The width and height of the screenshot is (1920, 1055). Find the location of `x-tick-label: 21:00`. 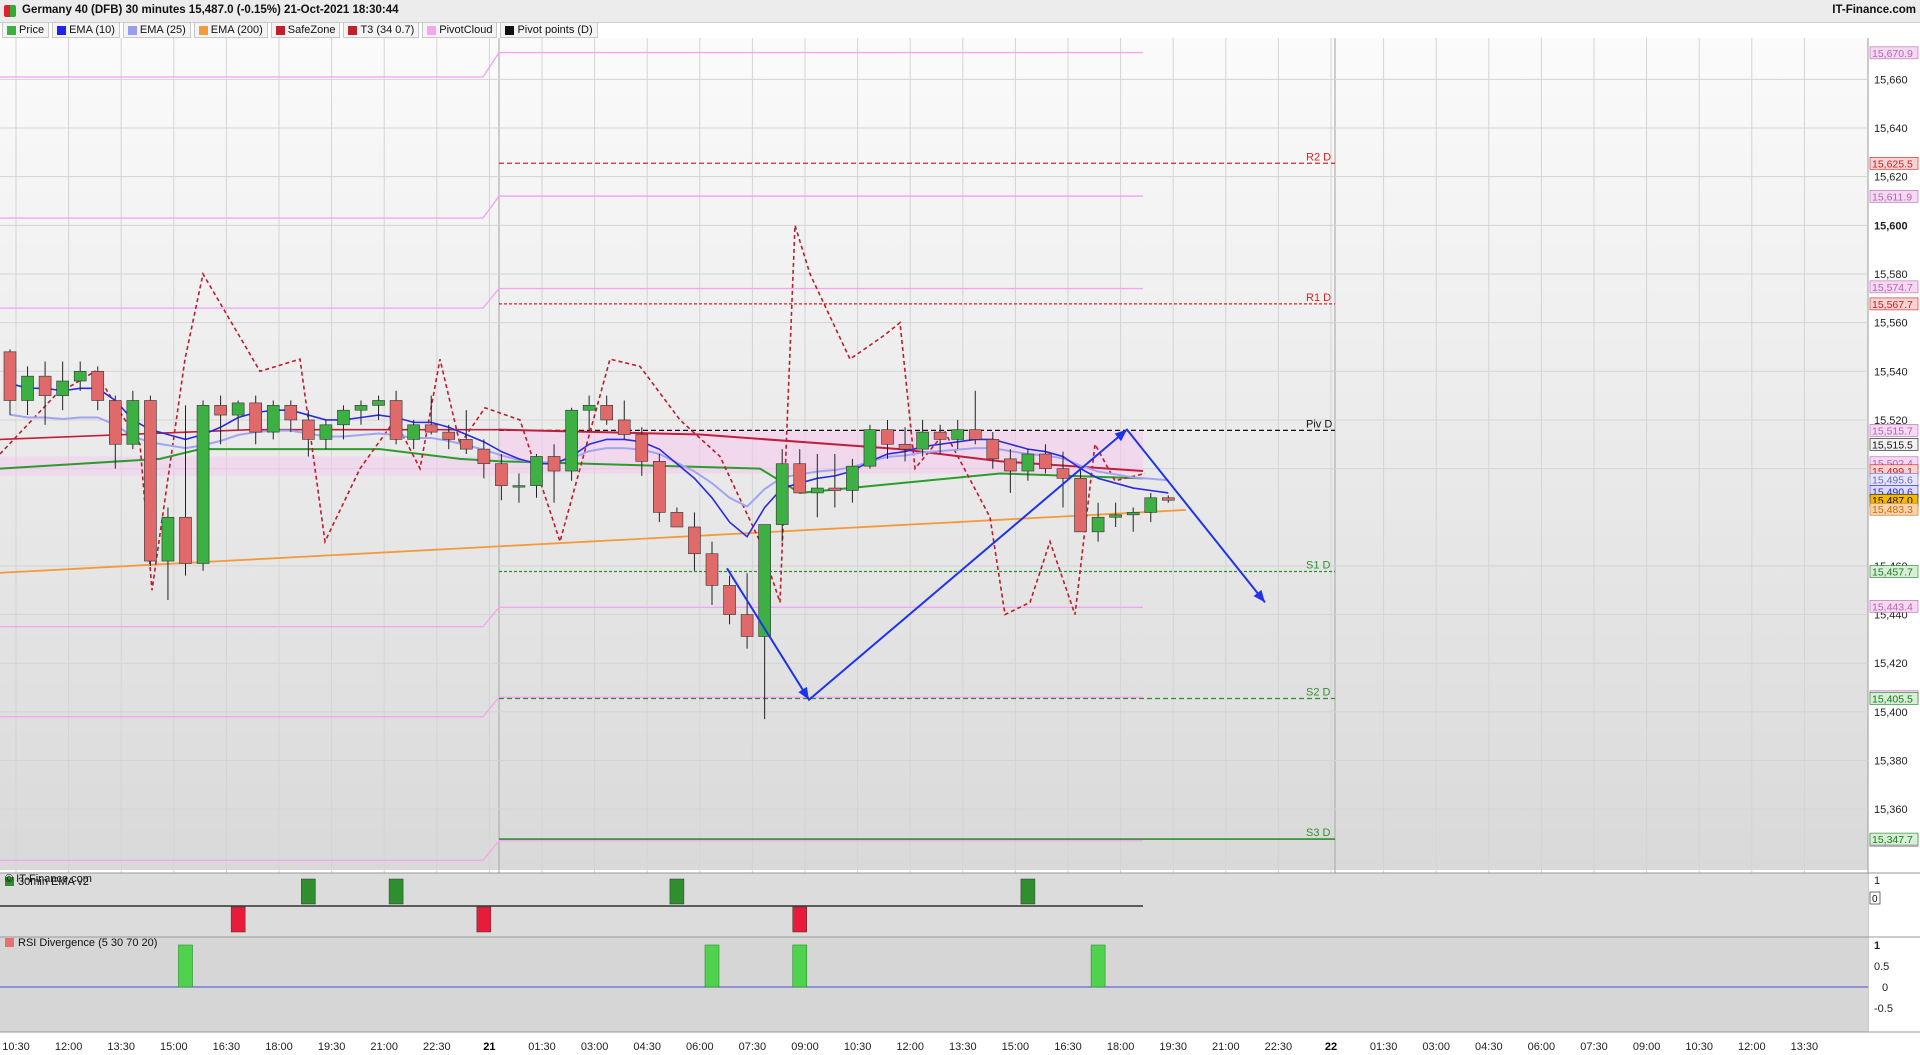

x-tick-label: 21:00 is located at coordinates (384, 1047).